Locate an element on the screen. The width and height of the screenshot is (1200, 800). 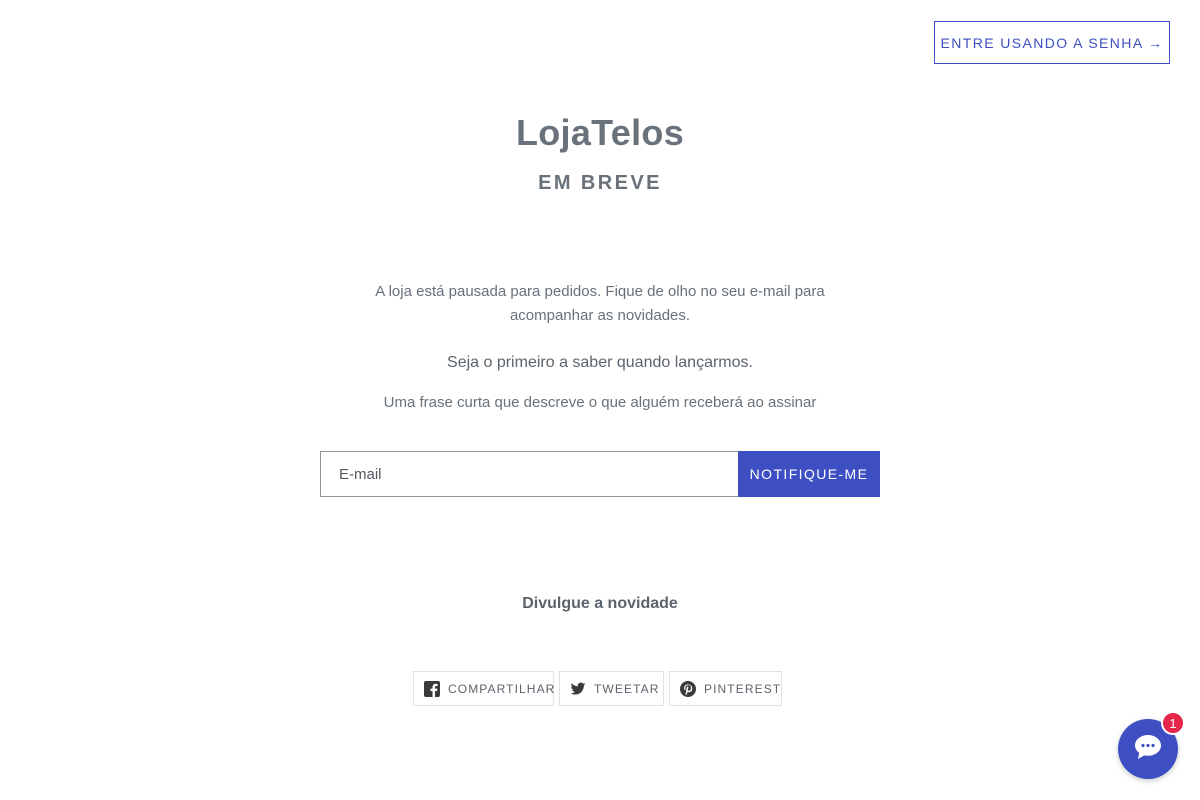
facebook-icon is located at coordinates (432, 688).